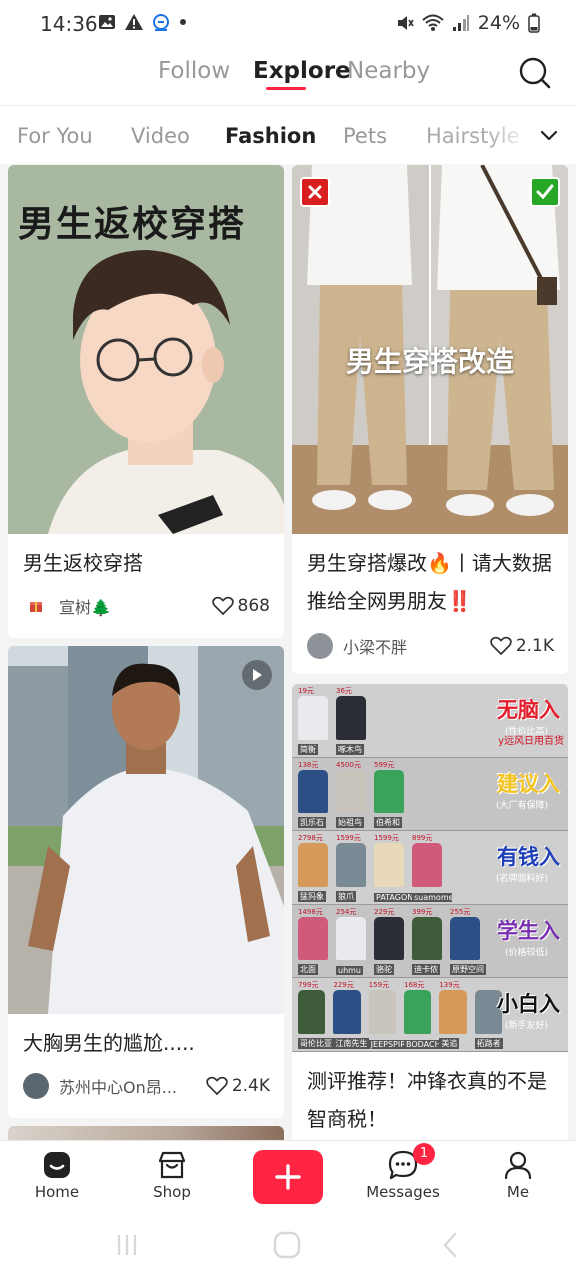 This screenshot has height=1280, width=576. I want to click on card-3-like-button: 2.4K, so click(238, 1086).